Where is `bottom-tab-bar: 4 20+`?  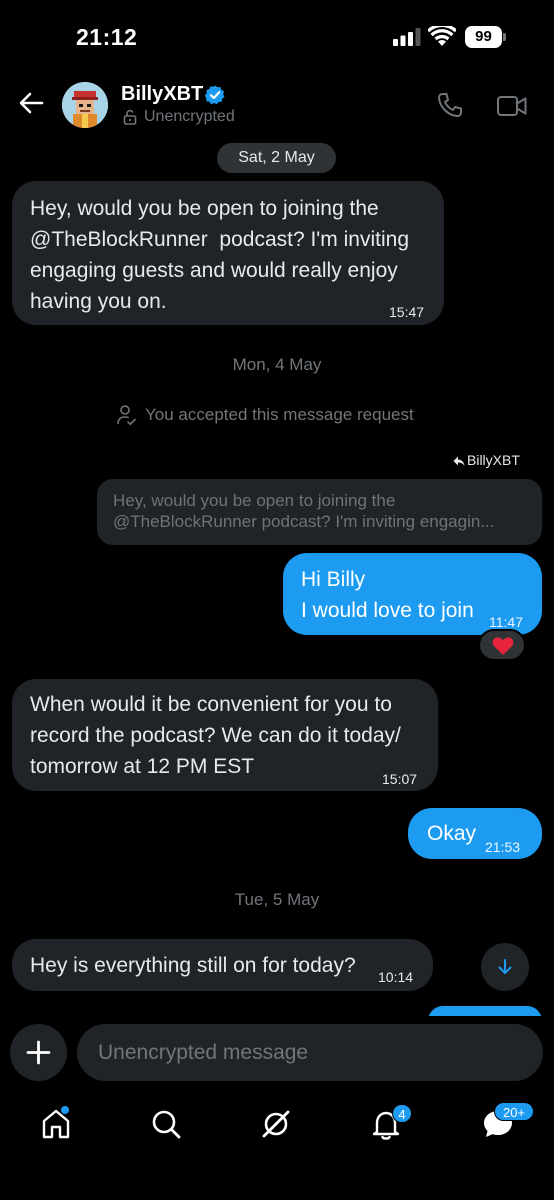
bottom-tab-bar: 4 20+ is located at coordinates (277, 1148).